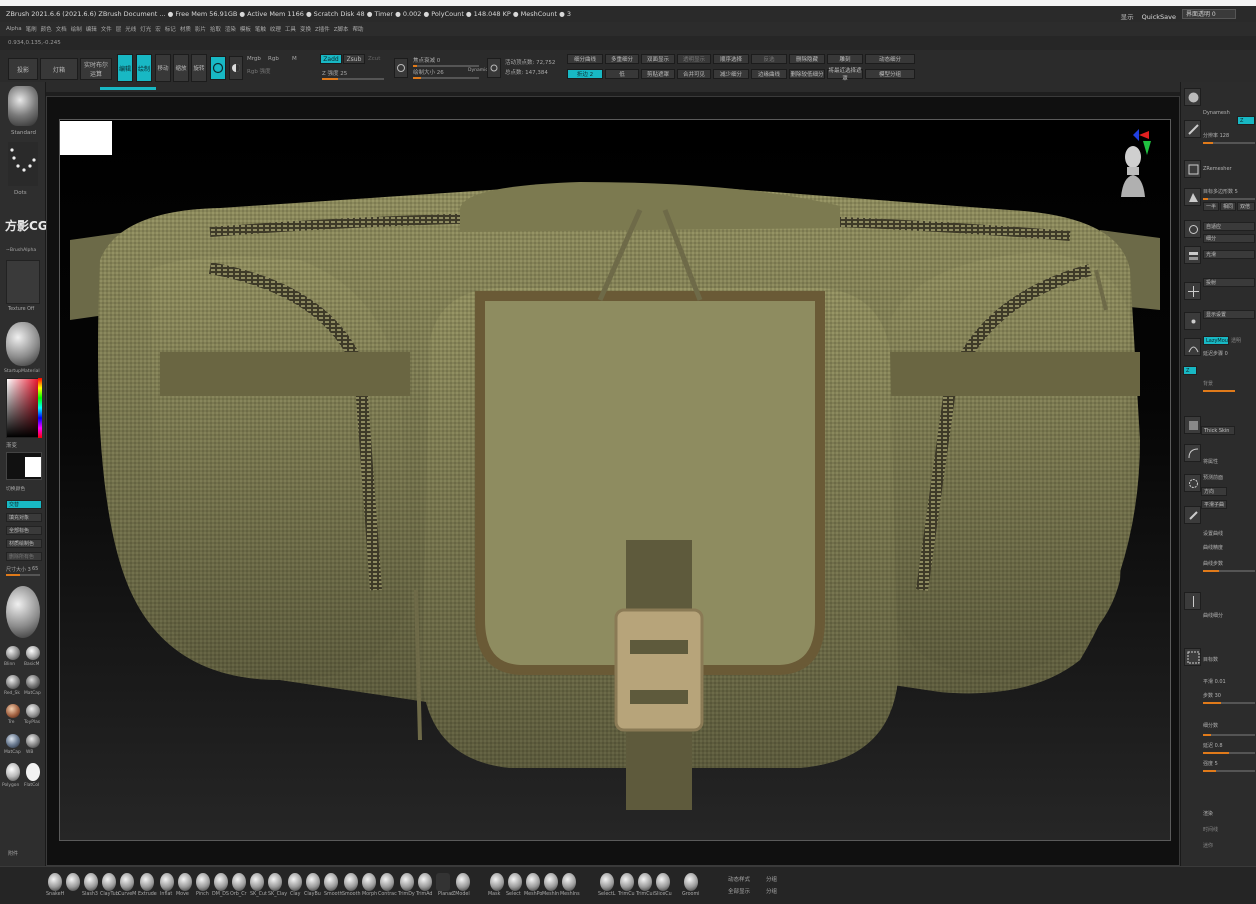  I want to click on menu-item: 绘制, so click(76, 29).